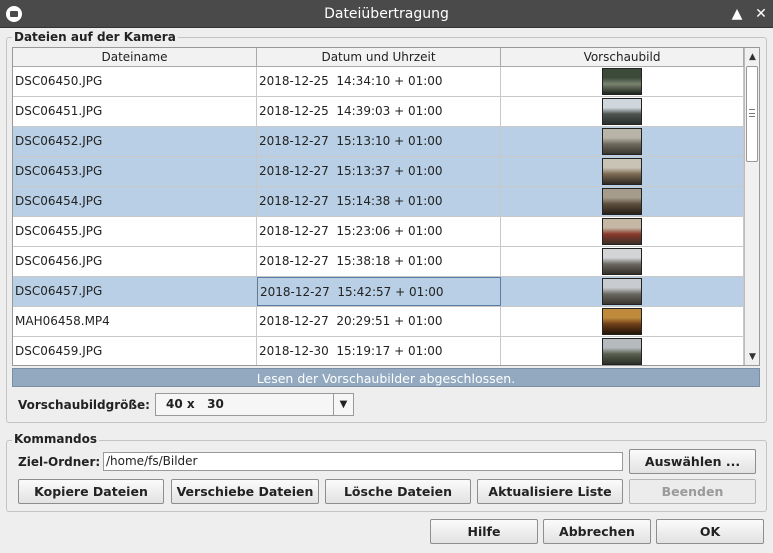  What do you see at coordinates (135, 171) in the screenshot?
I see `filename-cell: DSC06453.JPG` at bounding box center [135, 171].